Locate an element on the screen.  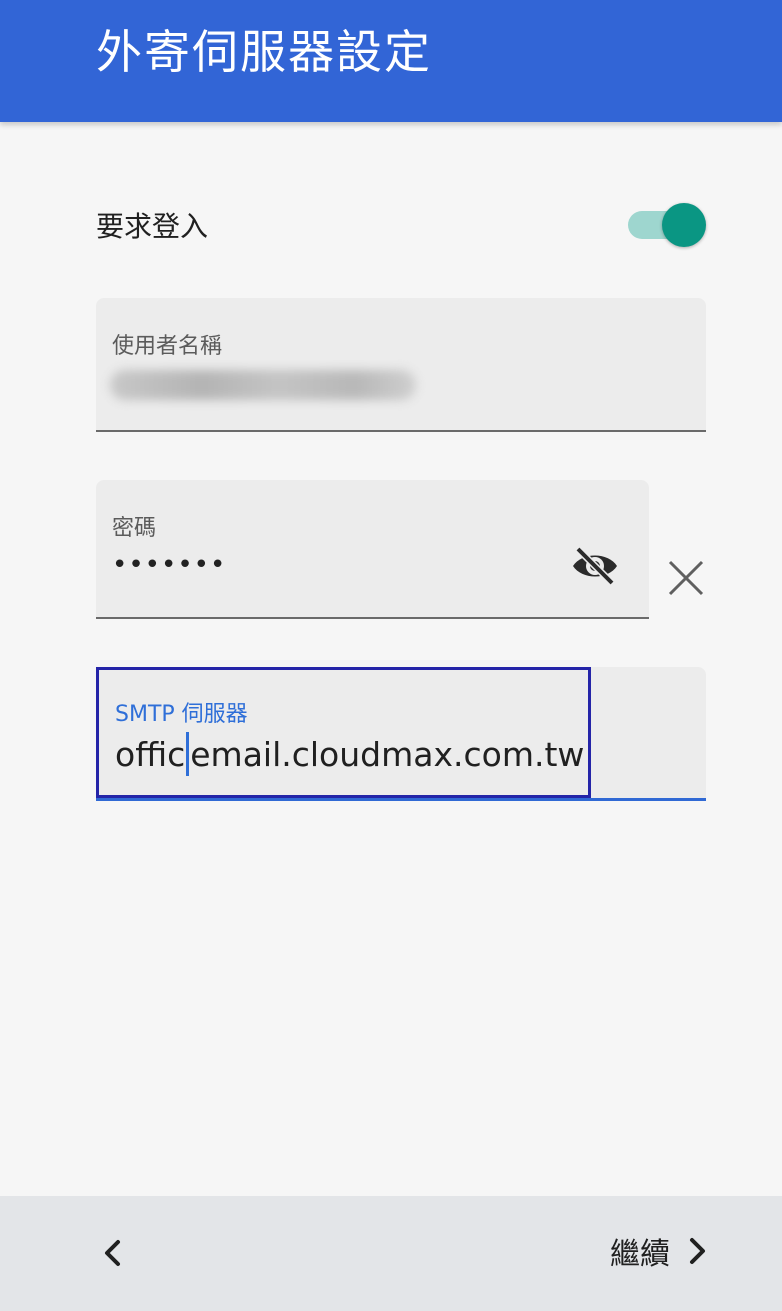
app-bar: 外寄伺服器設定 is located at coordinates (391, 61).